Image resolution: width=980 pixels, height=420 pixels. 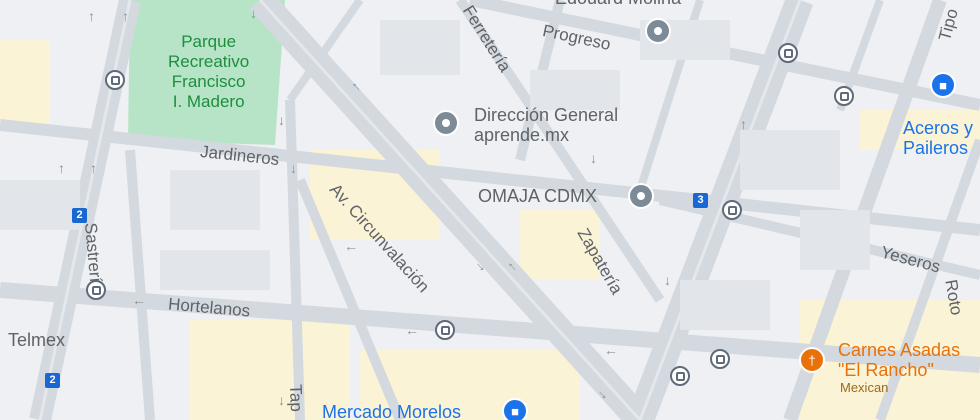 What do you see at coordinates (36, 340) in the screenshot?
I see `place-telmex: Telmex` at bounding box center [36, 340].